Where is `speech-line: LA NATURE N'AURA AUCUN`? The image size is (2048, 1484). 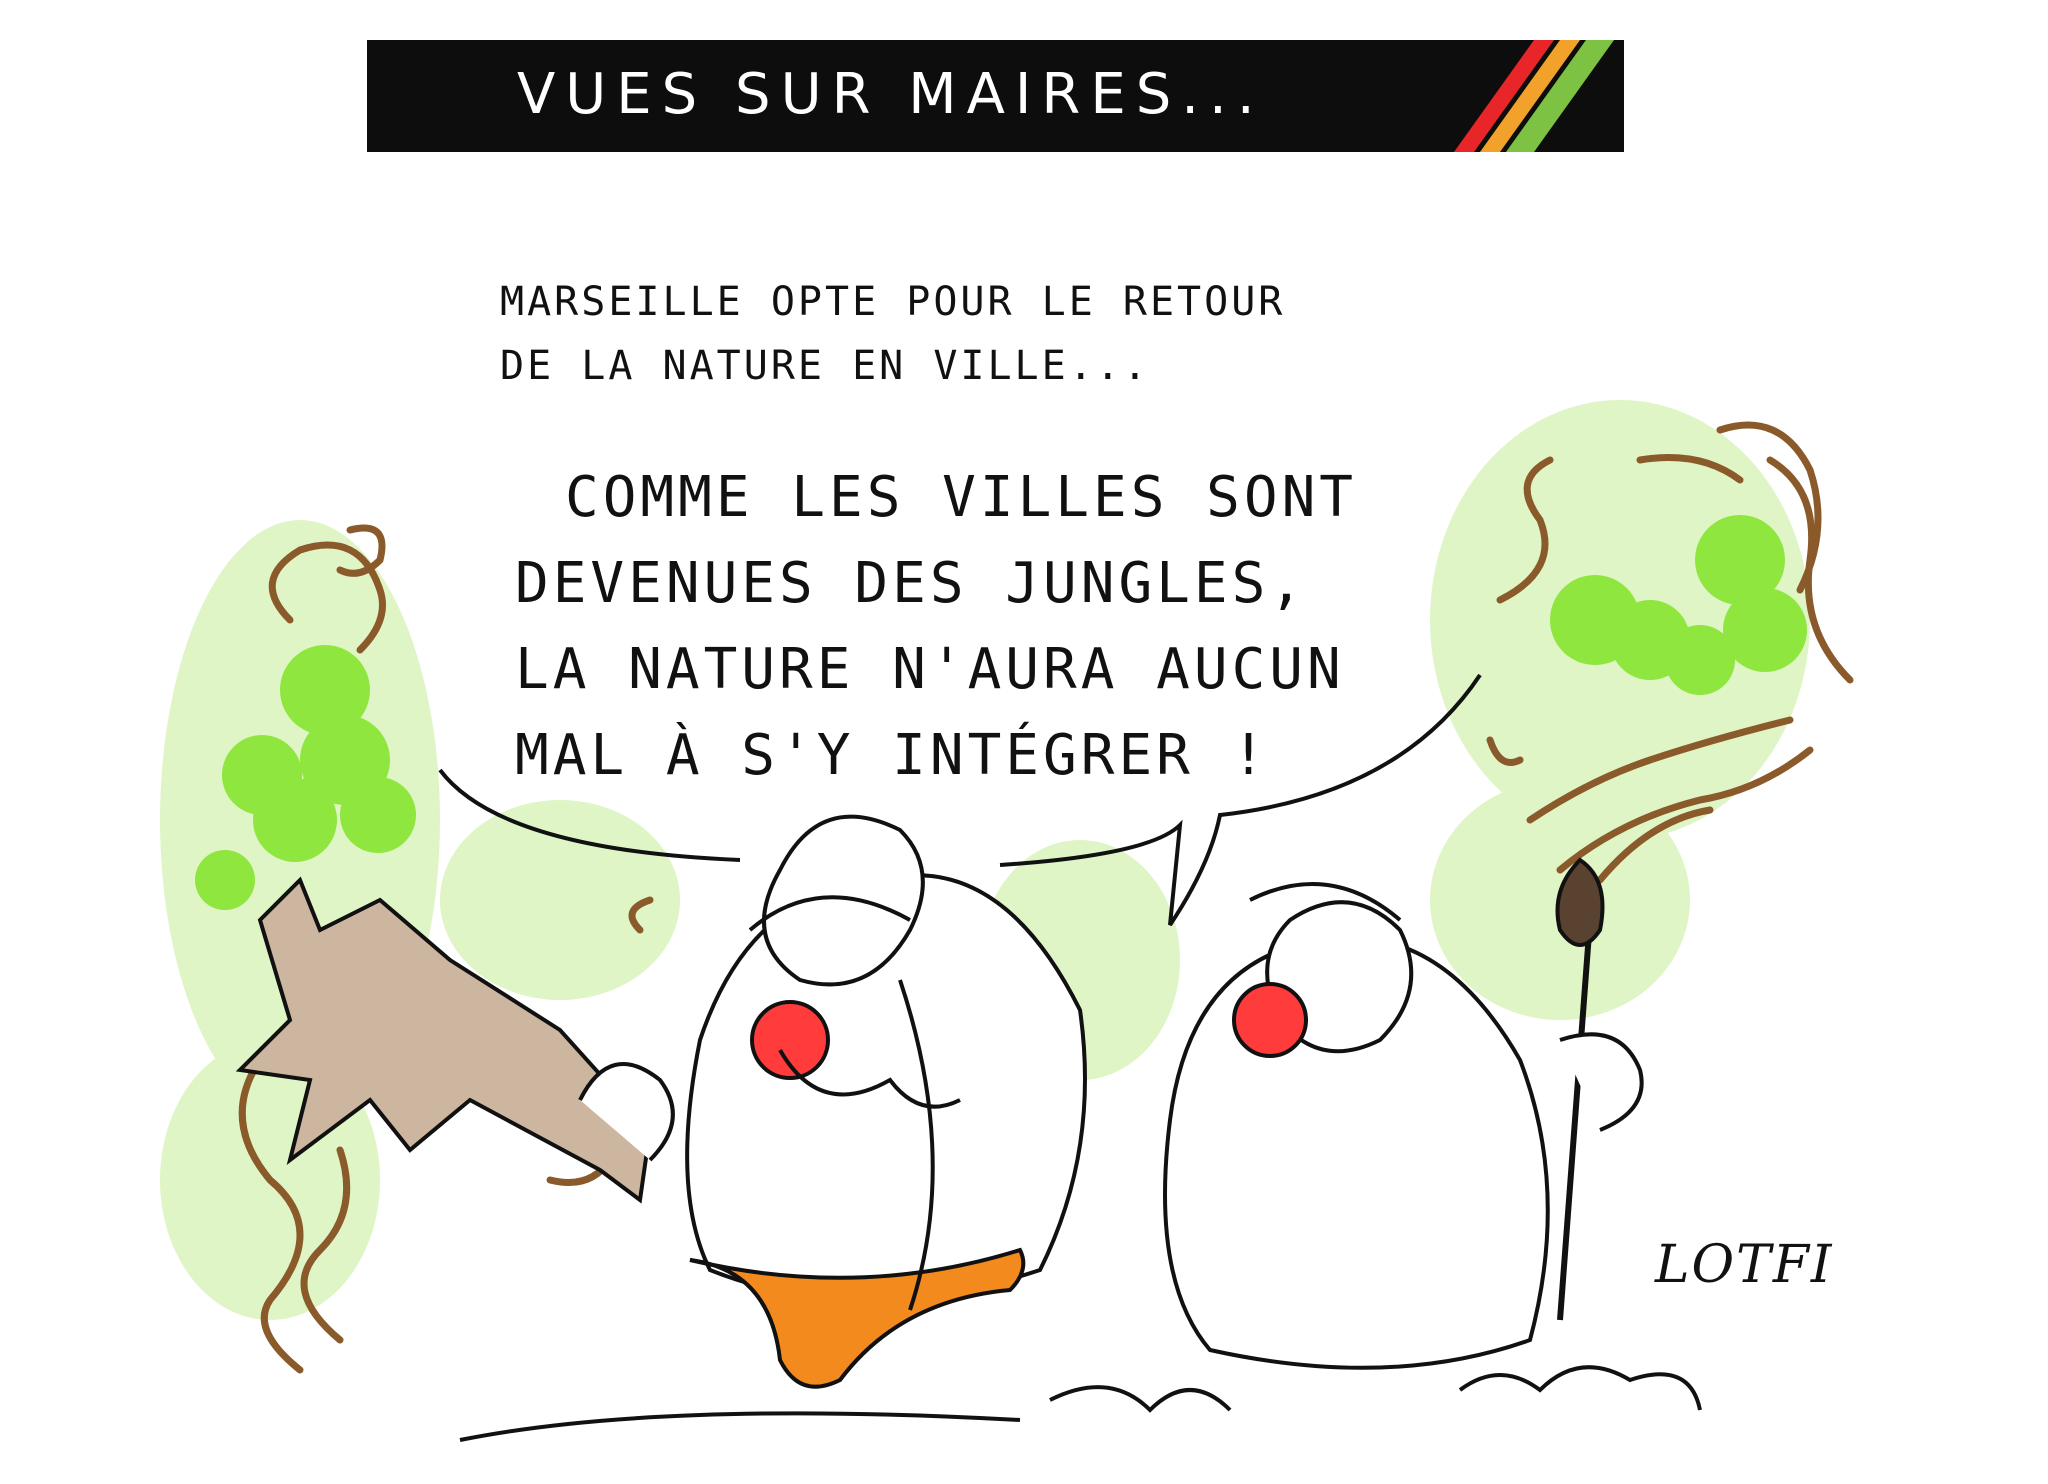
speech-line: LA NATURE N'AURA AUCUN is located at coordinates (930, 669).